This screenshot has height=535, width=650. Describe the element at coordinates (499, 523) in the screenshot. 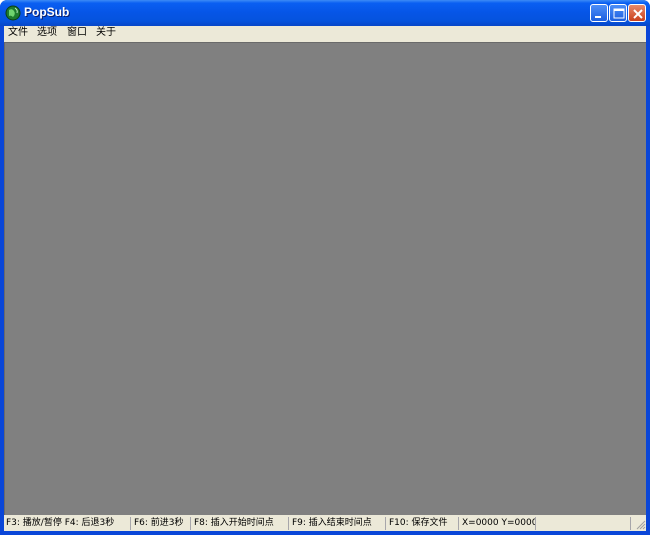

I see `status-coordinates: X=0000 Y=0000` at that location.